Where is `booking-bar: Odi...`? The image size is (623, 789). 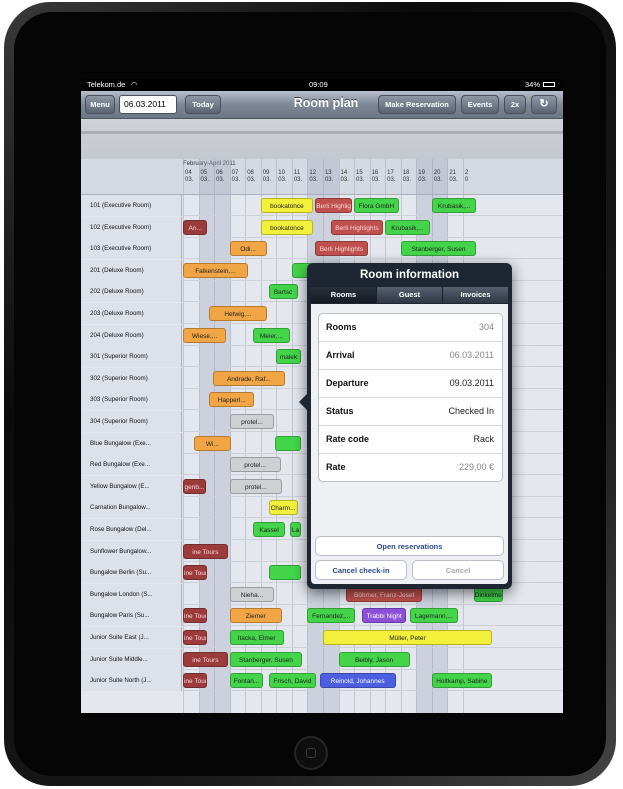
booking-bar: Odi... is located at coordinates (248, 249).